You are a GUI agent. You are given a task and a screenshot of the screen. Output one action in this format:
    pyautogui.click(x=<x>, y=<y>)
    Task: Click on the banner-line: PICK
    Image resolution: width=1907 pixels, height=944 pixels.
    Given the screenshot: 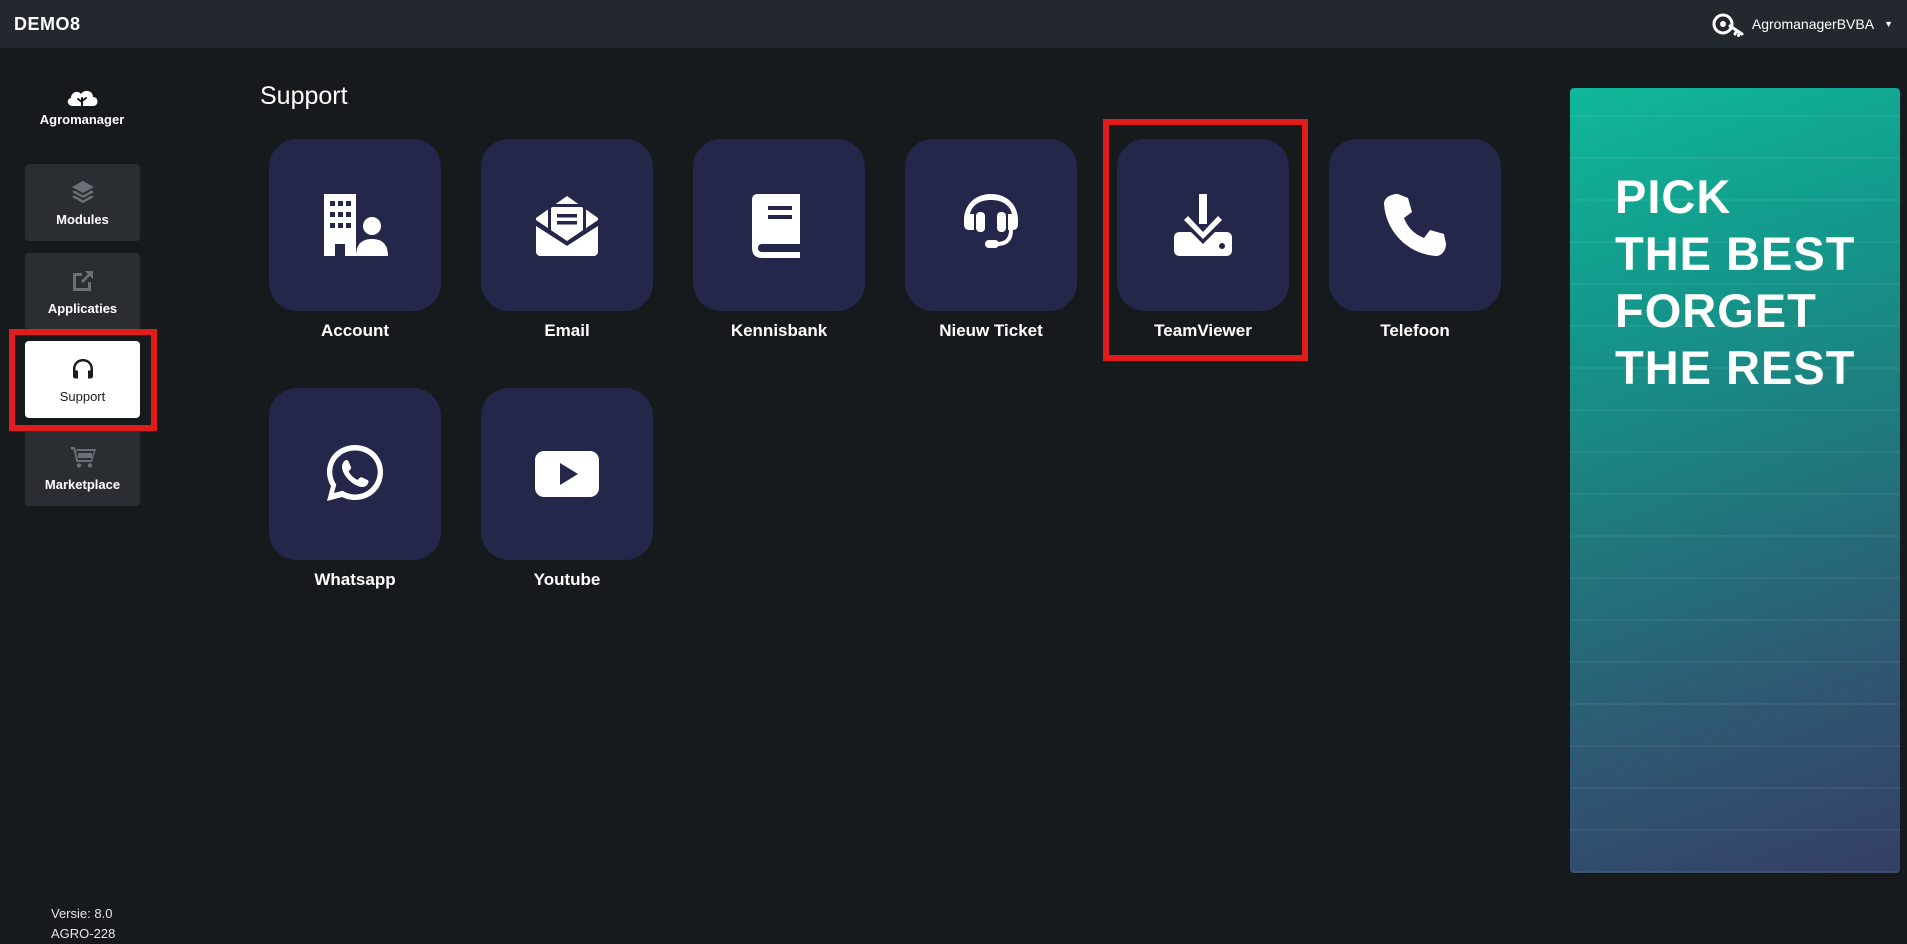 What is the action you would take?
    pyautogui.click(x=1673, y=196)
    